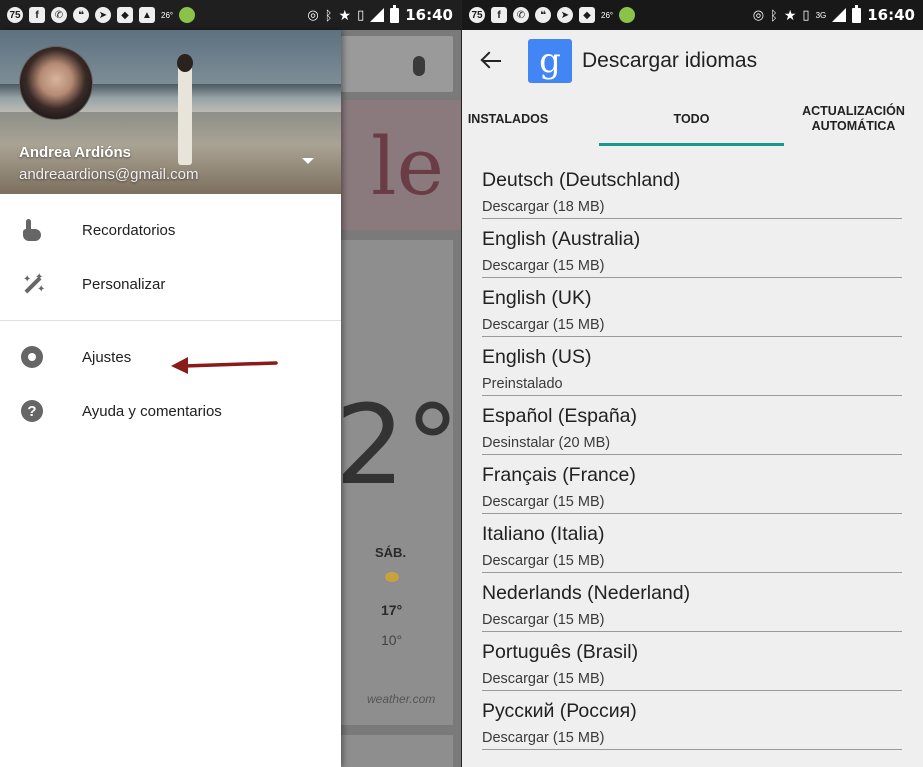 Image resolution: width=923 pixels, height=767 pixels. What do you see at coordinates (543, 207) in the screenshot?
I see `language-status: Descargar (18 MB)` at bounding box center [543, 207].